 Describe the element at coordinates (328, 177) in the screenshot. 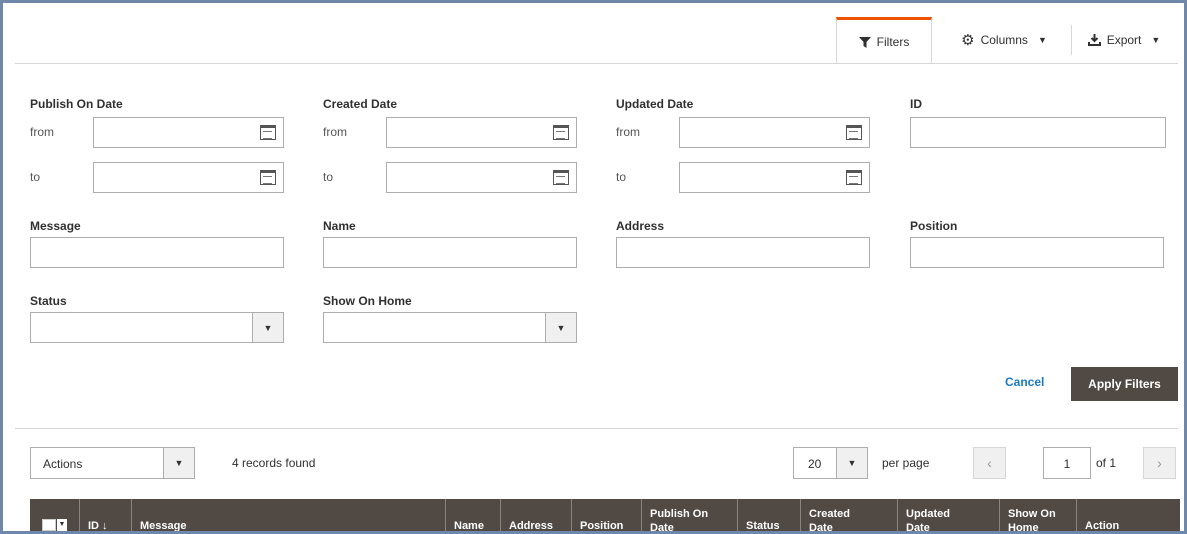

I see `created-date-to-label: to` at that location.